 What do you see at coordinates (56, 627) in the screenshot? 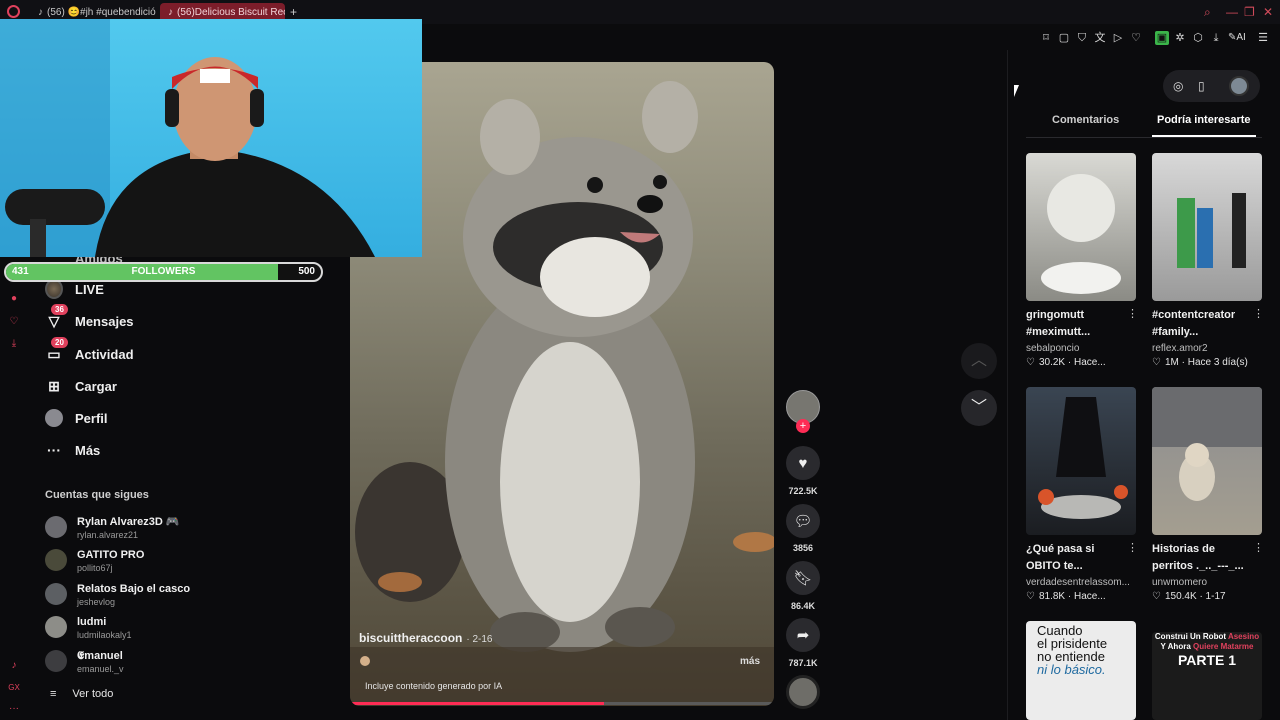
I see `avatar` at bounding box center [56, 627].